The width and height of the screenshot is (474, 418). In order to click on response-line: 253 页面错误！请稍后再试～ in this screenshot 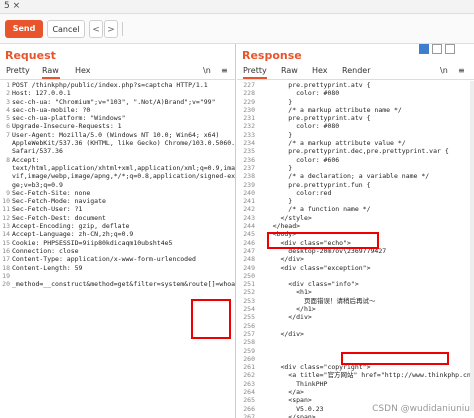, I will do `click(355, 301)`.